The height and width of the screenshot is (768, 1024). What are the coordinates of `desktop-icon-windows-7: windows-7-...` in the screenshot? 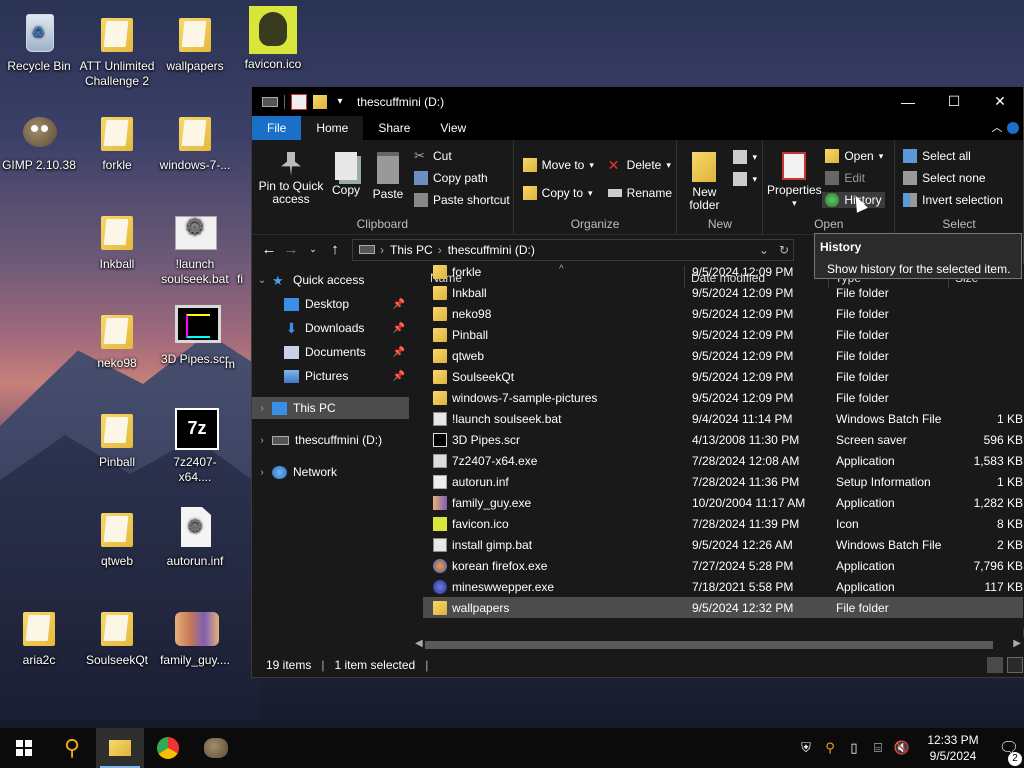 It's located at (195, 141).